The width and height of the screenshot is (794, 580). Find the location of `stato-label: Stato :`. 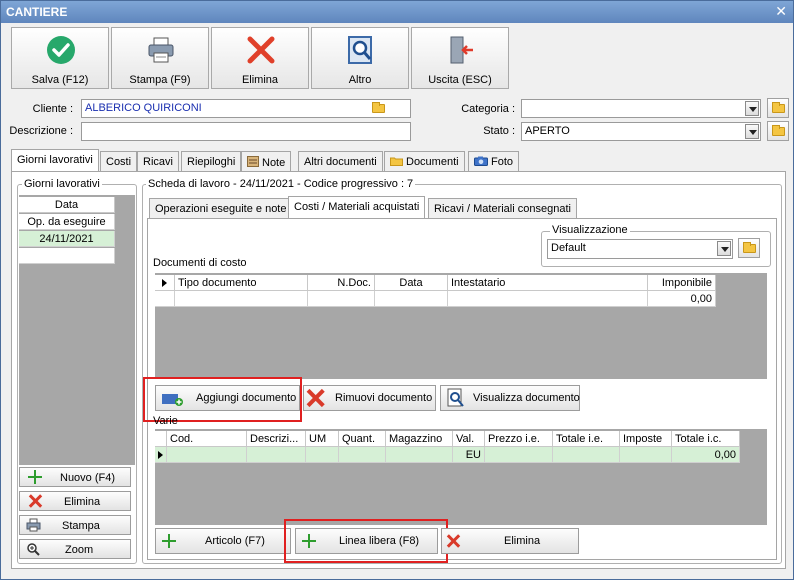

stato-label: Stato : is located at coordinates (499, 131).